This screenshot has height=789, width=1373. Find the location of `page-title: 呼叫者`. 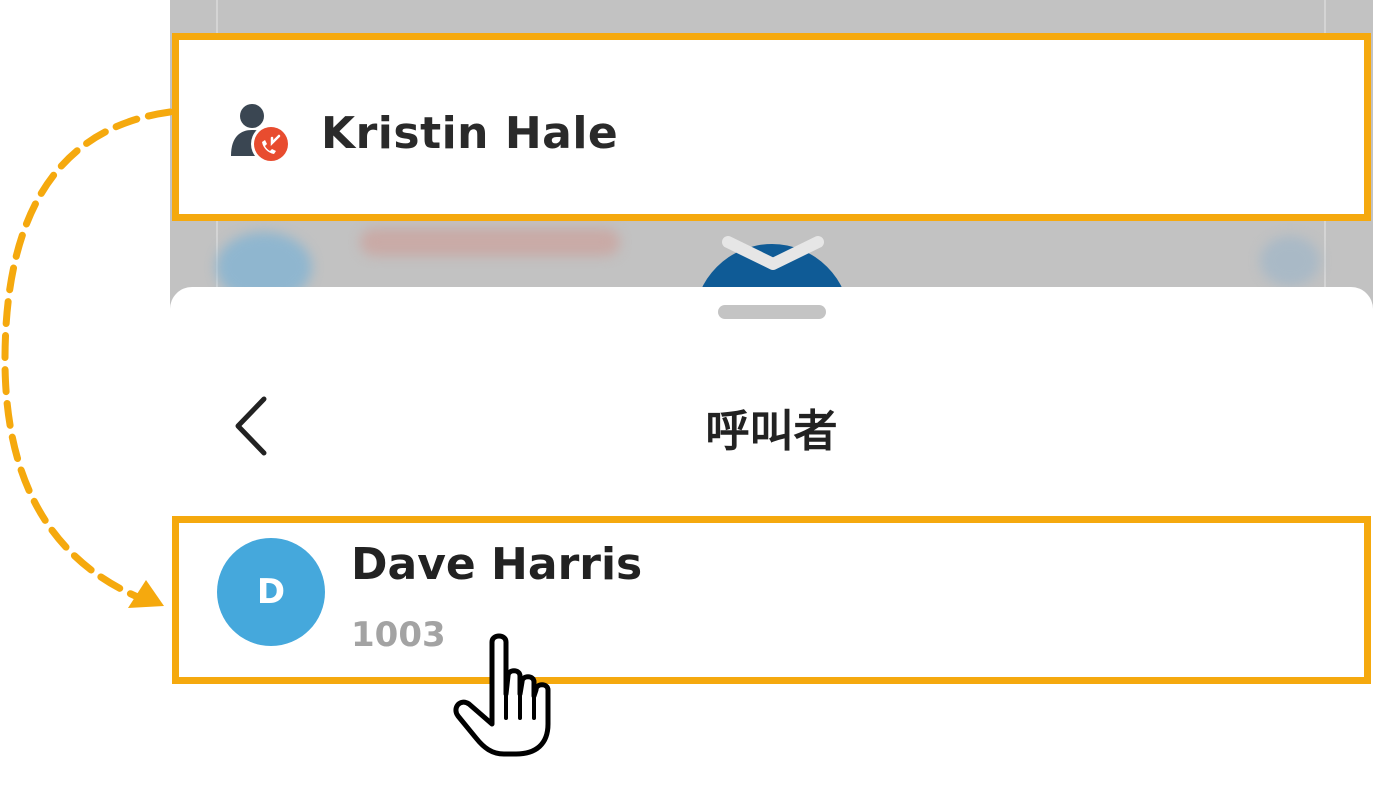

page-title: 呼叫者 is located at coordinates (771, 431).